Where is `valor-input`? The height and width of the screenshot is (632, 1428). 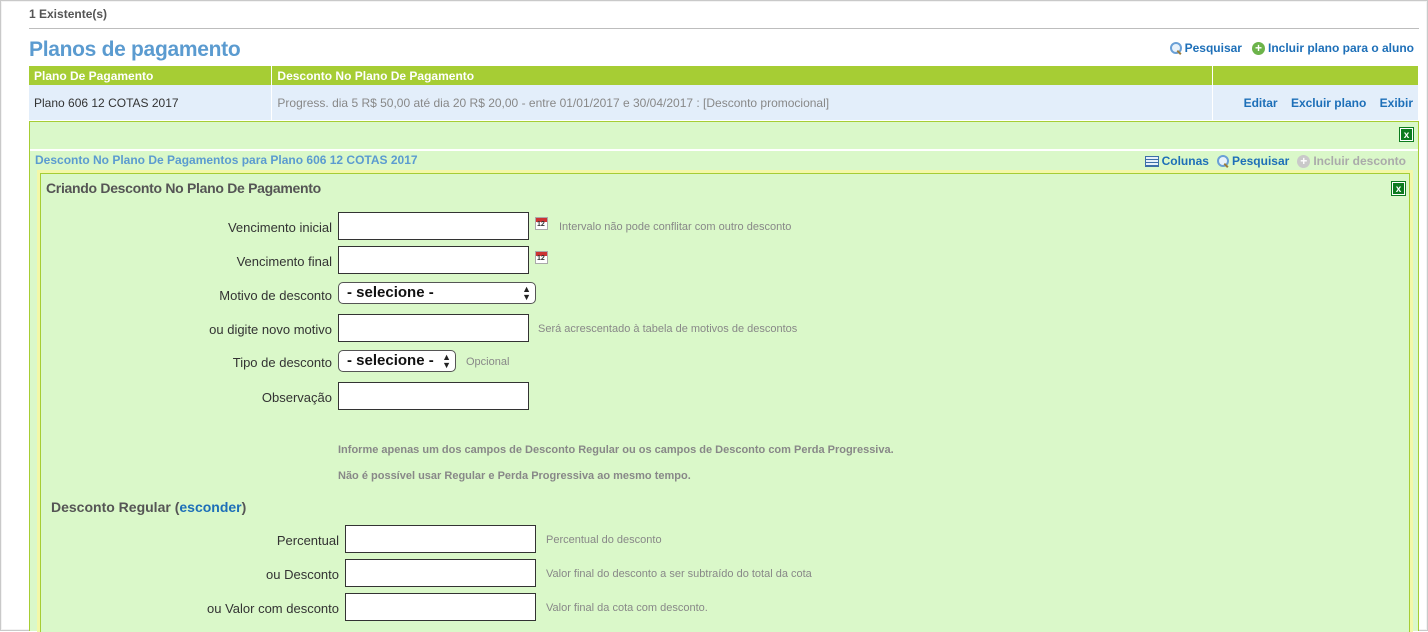
valor-input is located at coordinates (440, 607).